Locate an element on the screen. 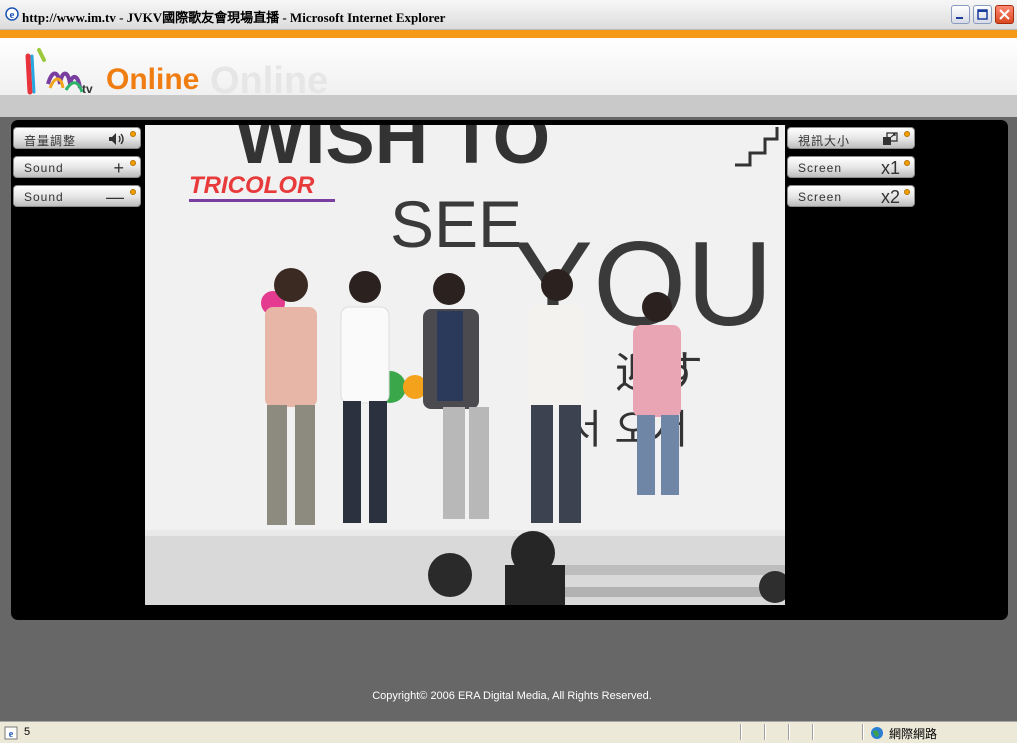  logo-sub: tv is located at coordinates (87, 89).